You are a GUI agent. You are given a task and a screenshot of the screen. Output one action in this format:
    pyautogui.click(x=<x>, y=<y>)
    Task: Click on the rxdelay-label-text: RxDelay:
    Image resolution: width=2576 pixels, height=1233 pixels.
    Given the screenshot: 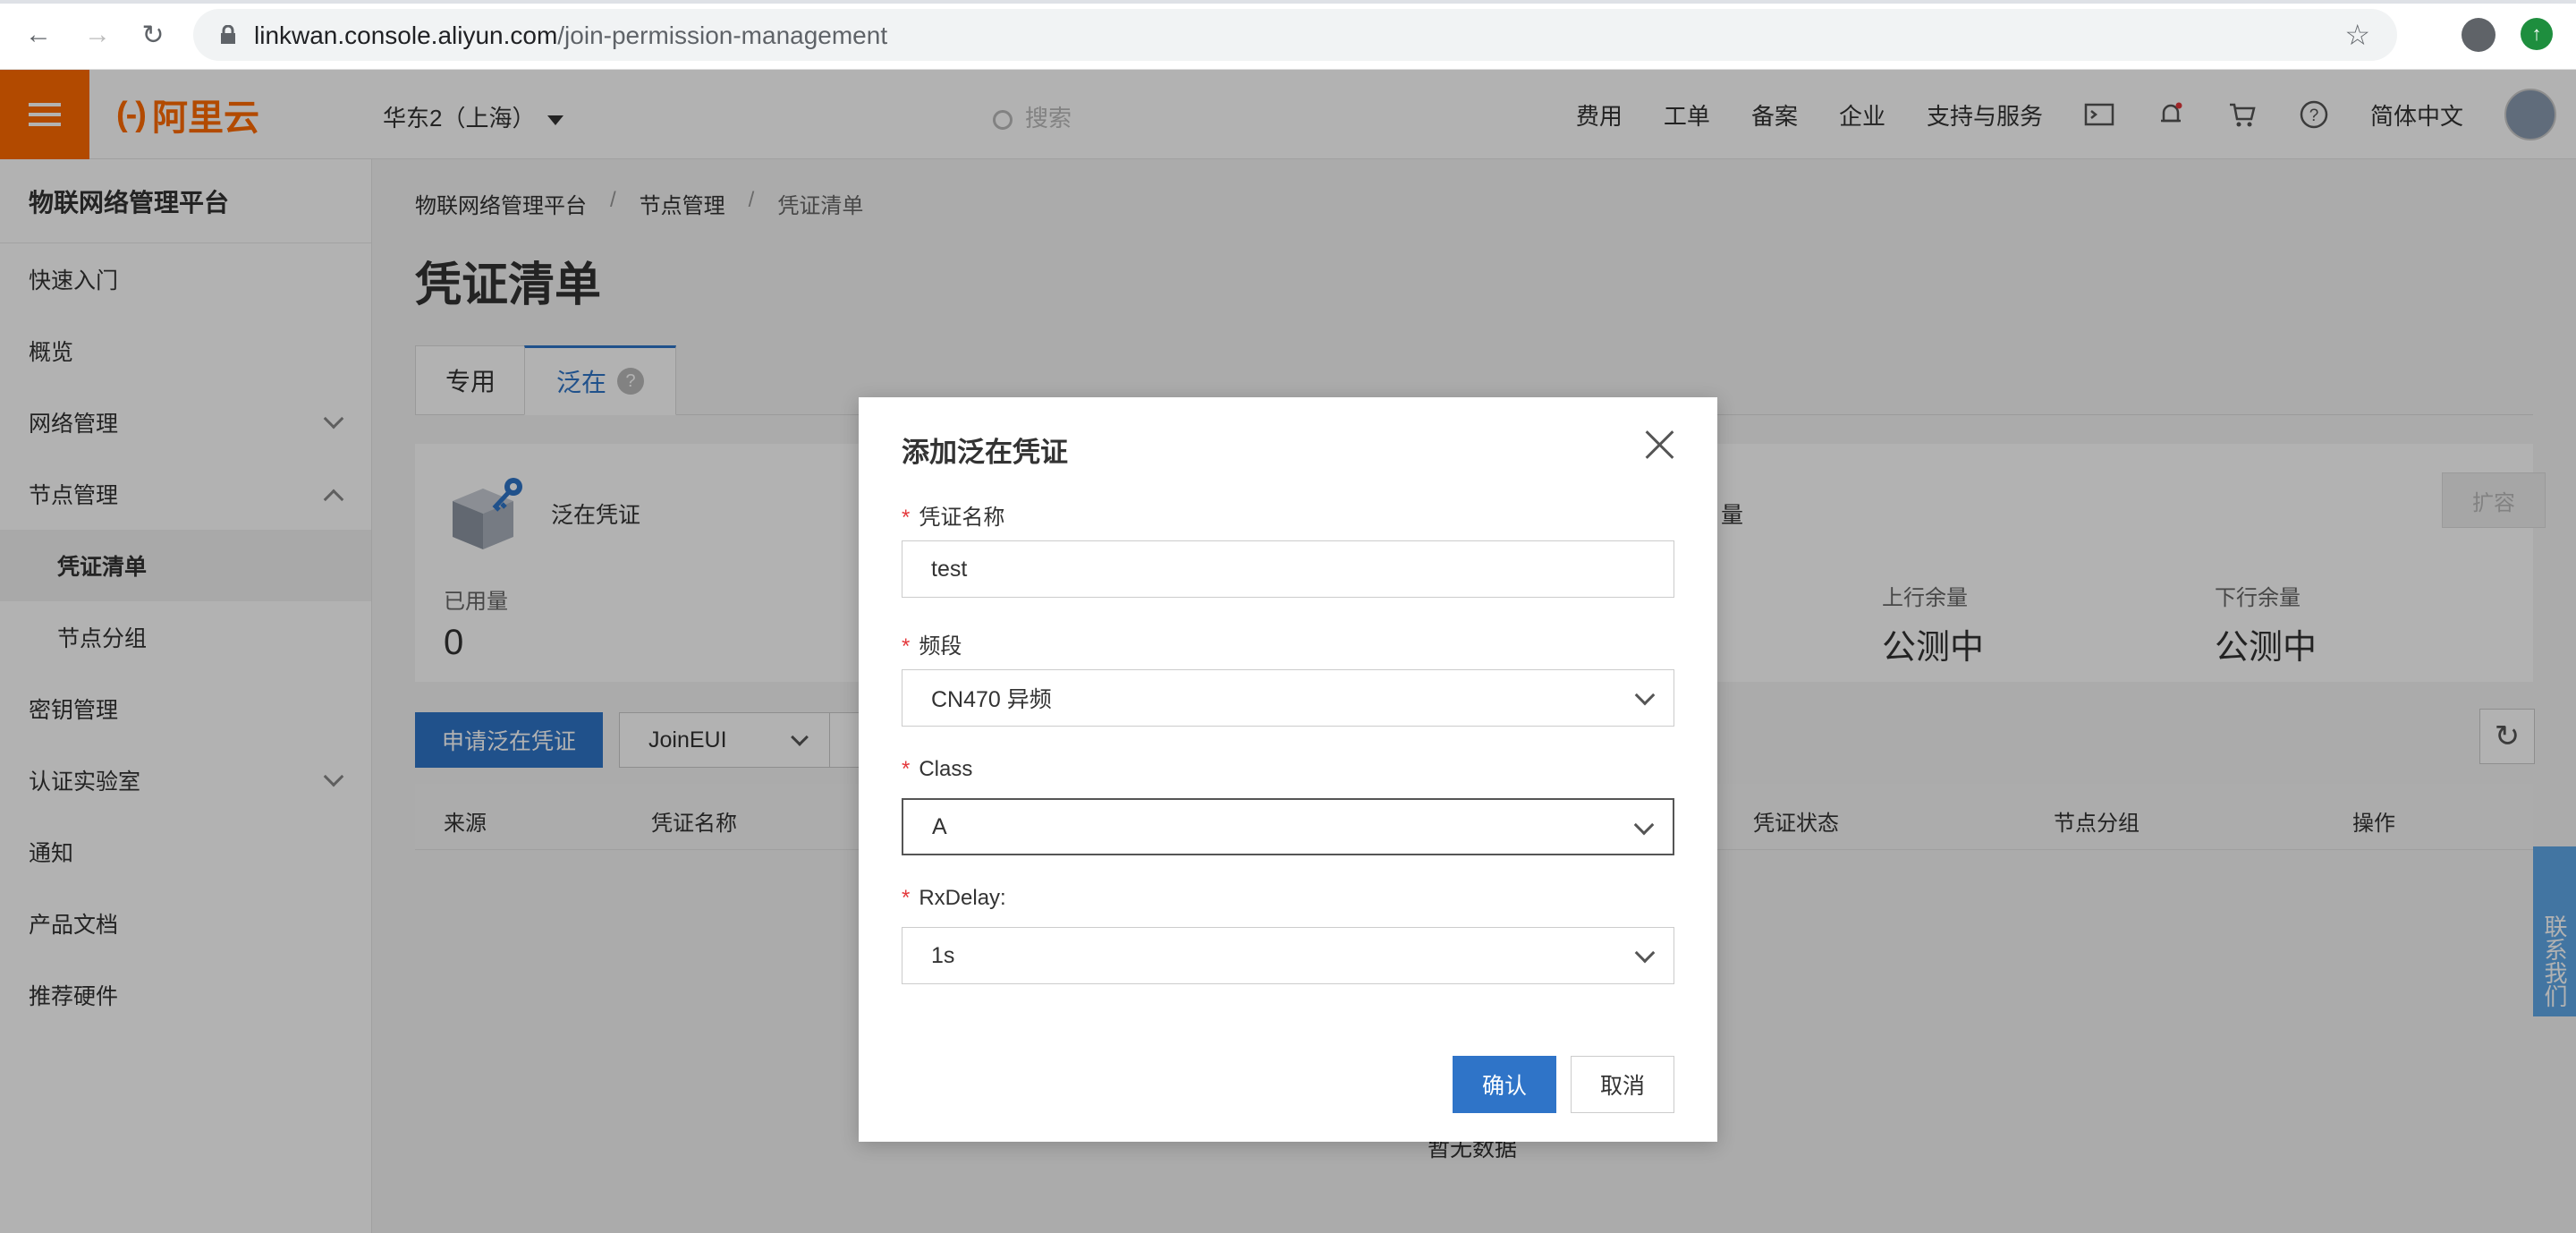 What is the action you would take?
    pyautogui.click(x=962, y=898)
    